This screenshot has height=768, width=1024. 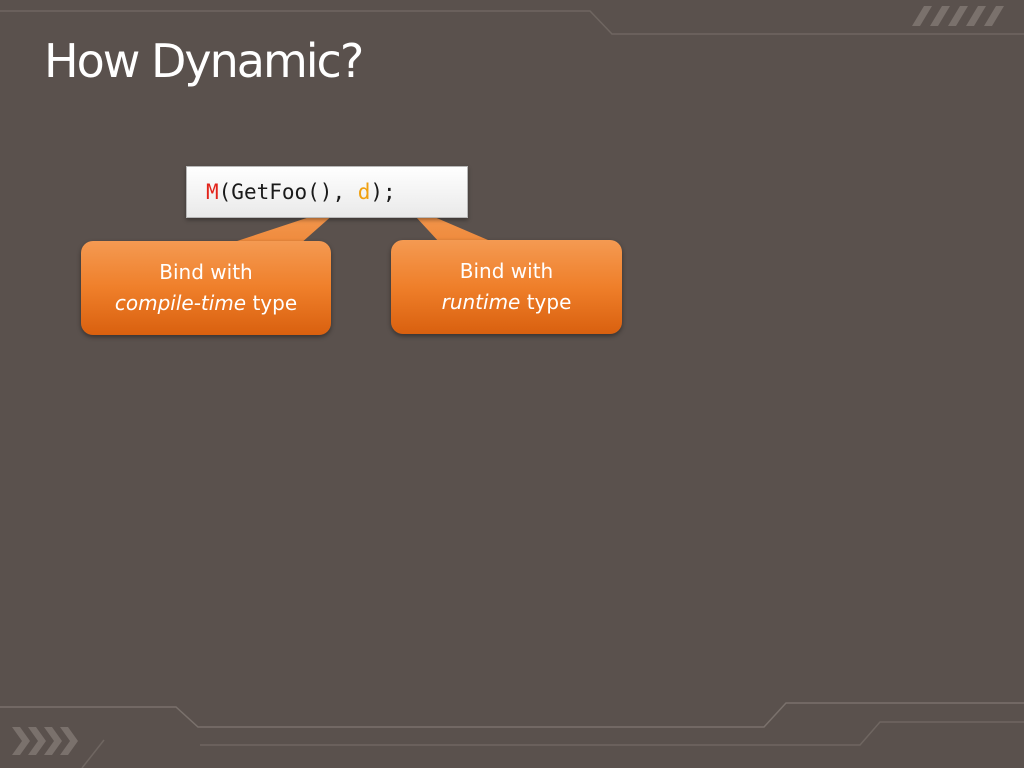 I want to click on code-snippet: M (GetFoo(), d);, so click(x=327, y=192).